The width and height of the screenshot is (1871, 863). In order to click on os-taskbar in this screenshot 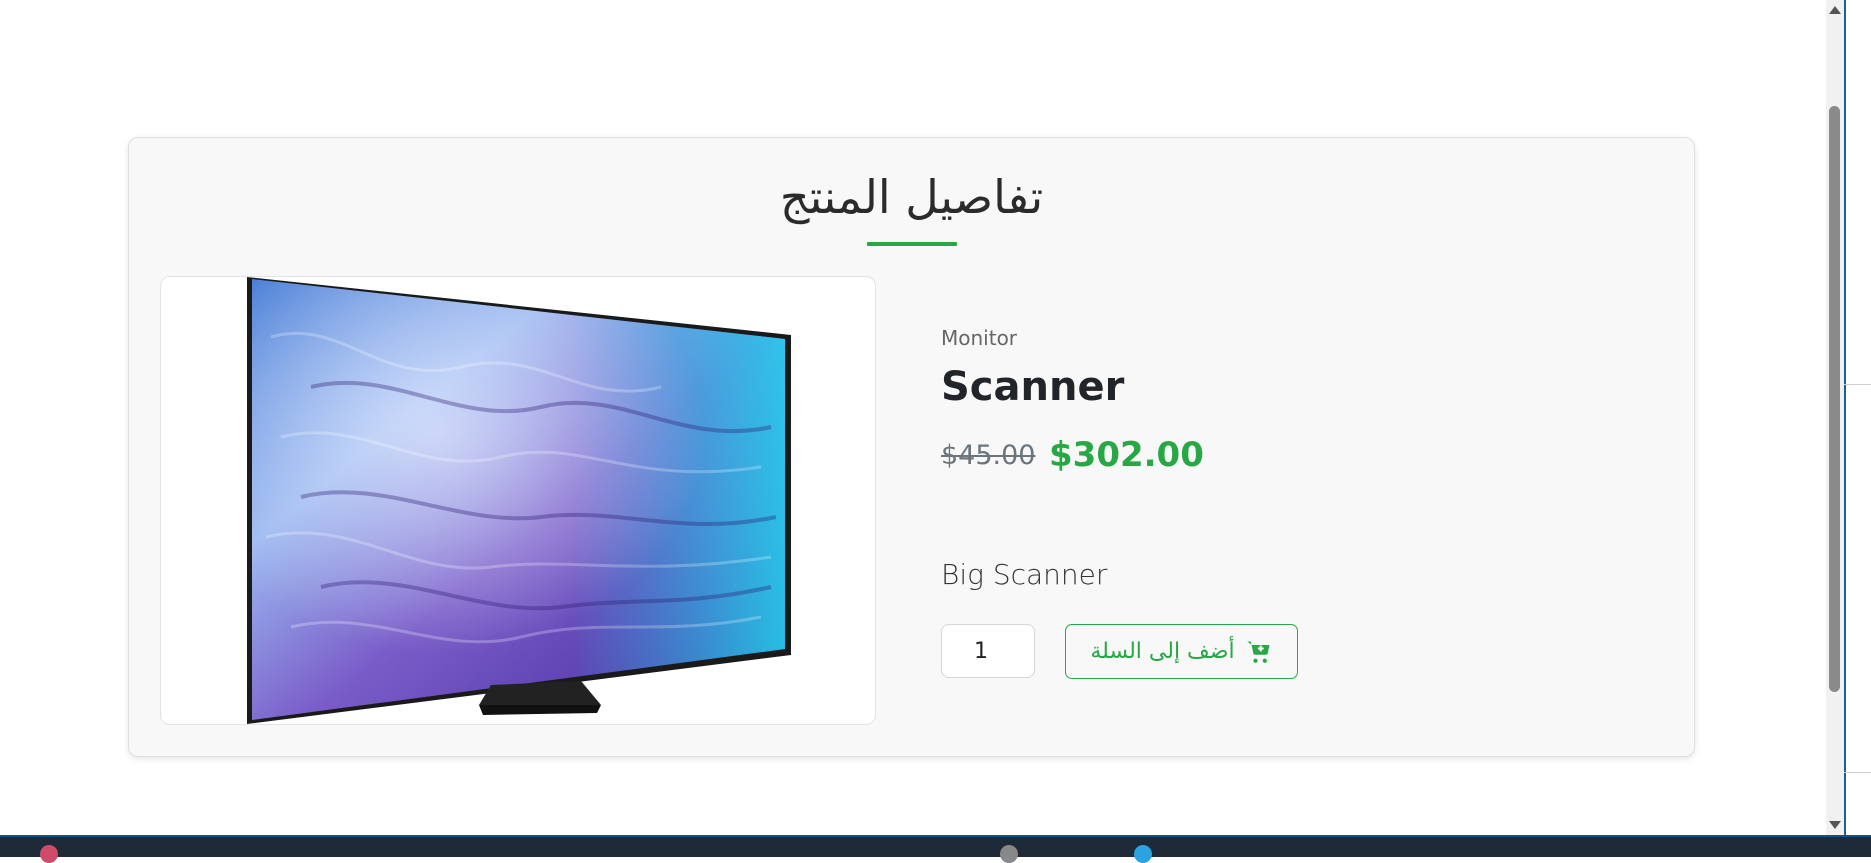, I will do `click(935, 849)`.